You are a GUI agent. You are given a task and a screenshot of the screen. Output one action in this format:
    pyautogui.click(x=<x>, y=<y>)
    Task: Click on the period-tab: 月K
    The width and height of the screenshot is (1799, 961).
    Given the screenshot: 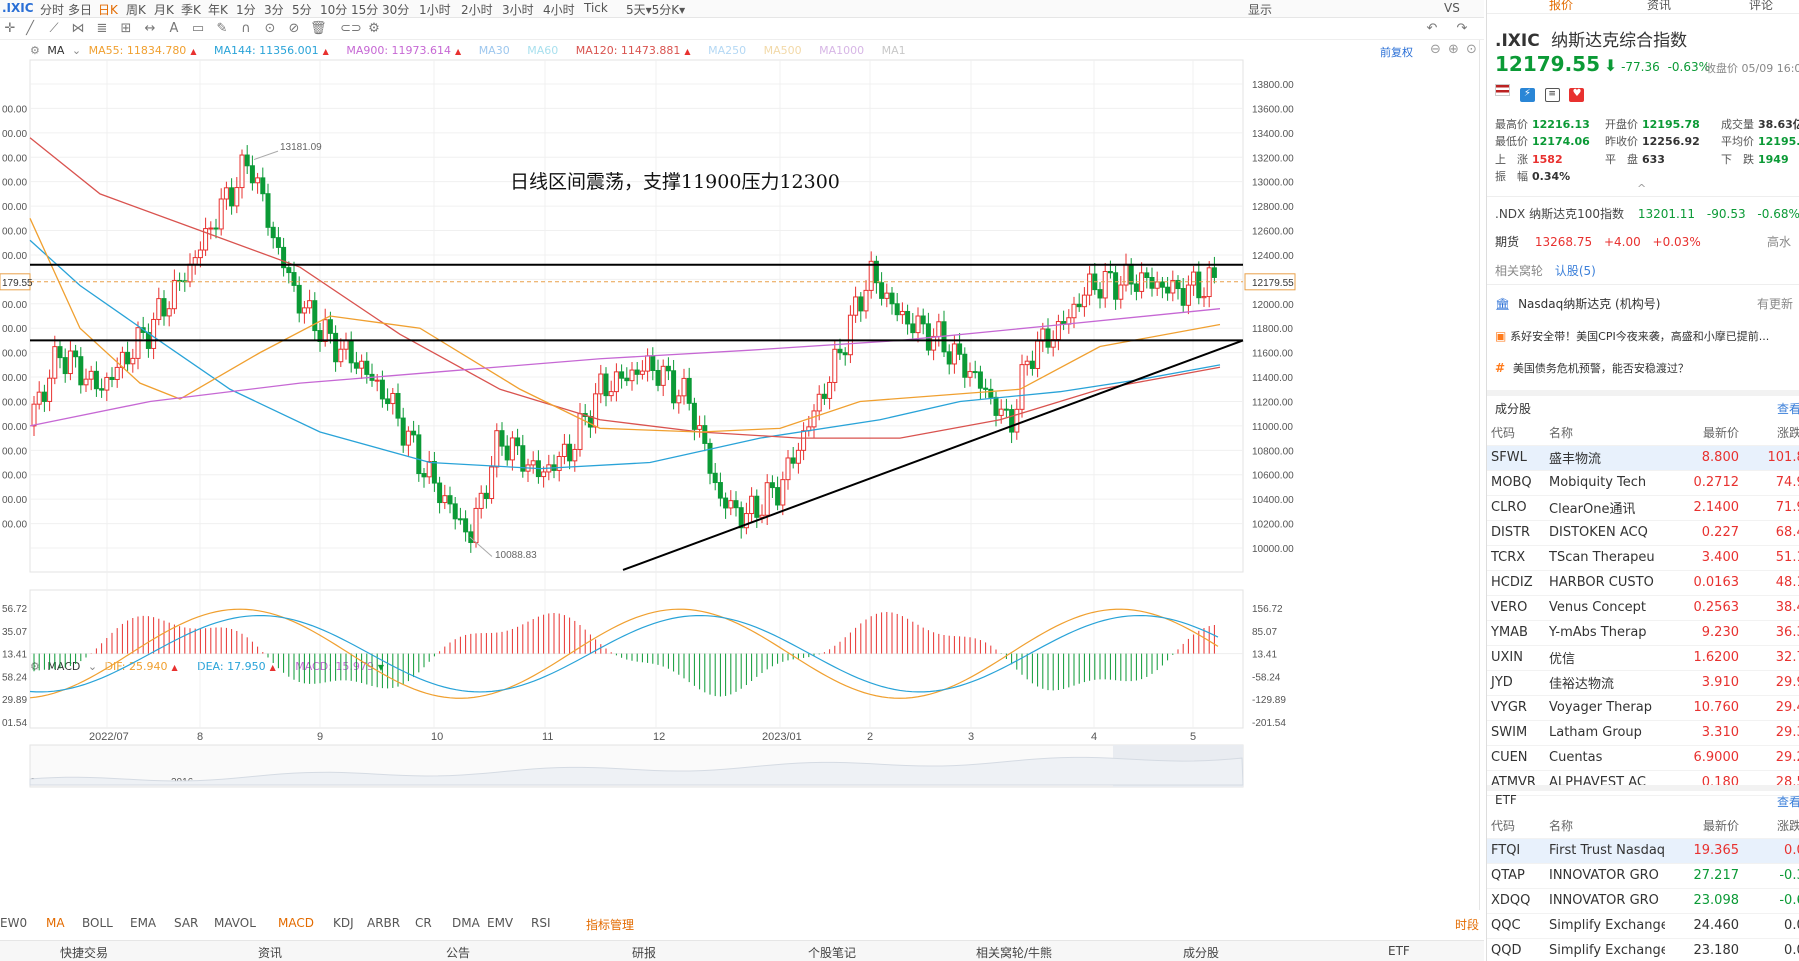 What is the action you would take?
    pyautogui.click(x=164, y=9)
    